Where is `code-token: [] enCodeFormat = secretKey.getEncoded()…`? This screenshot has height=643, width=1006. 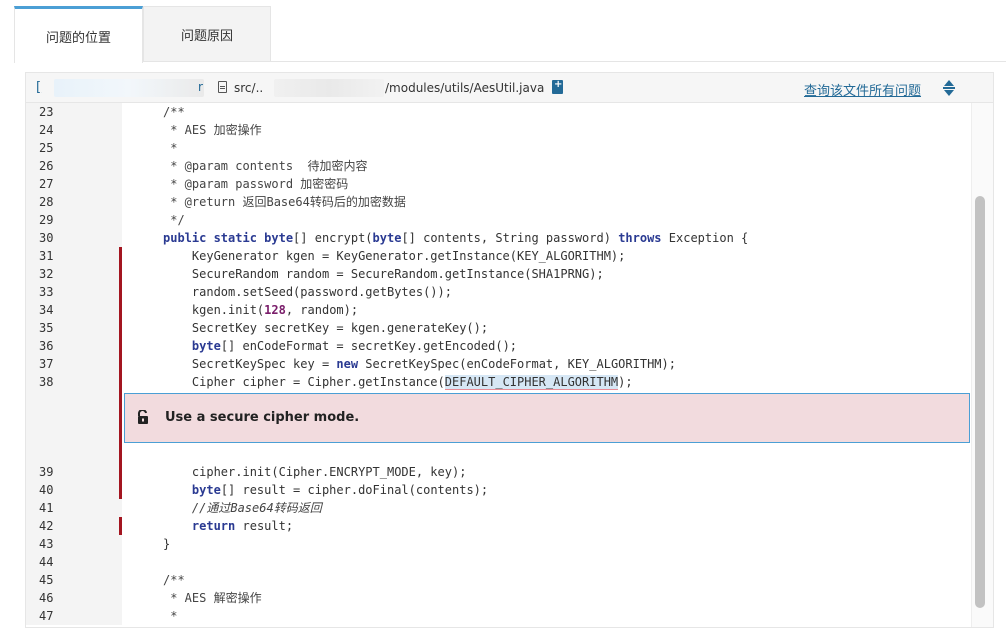
code-token: [] enCodeFormat = secretKey.getEncoded()… is located at coordinates (369, 346).